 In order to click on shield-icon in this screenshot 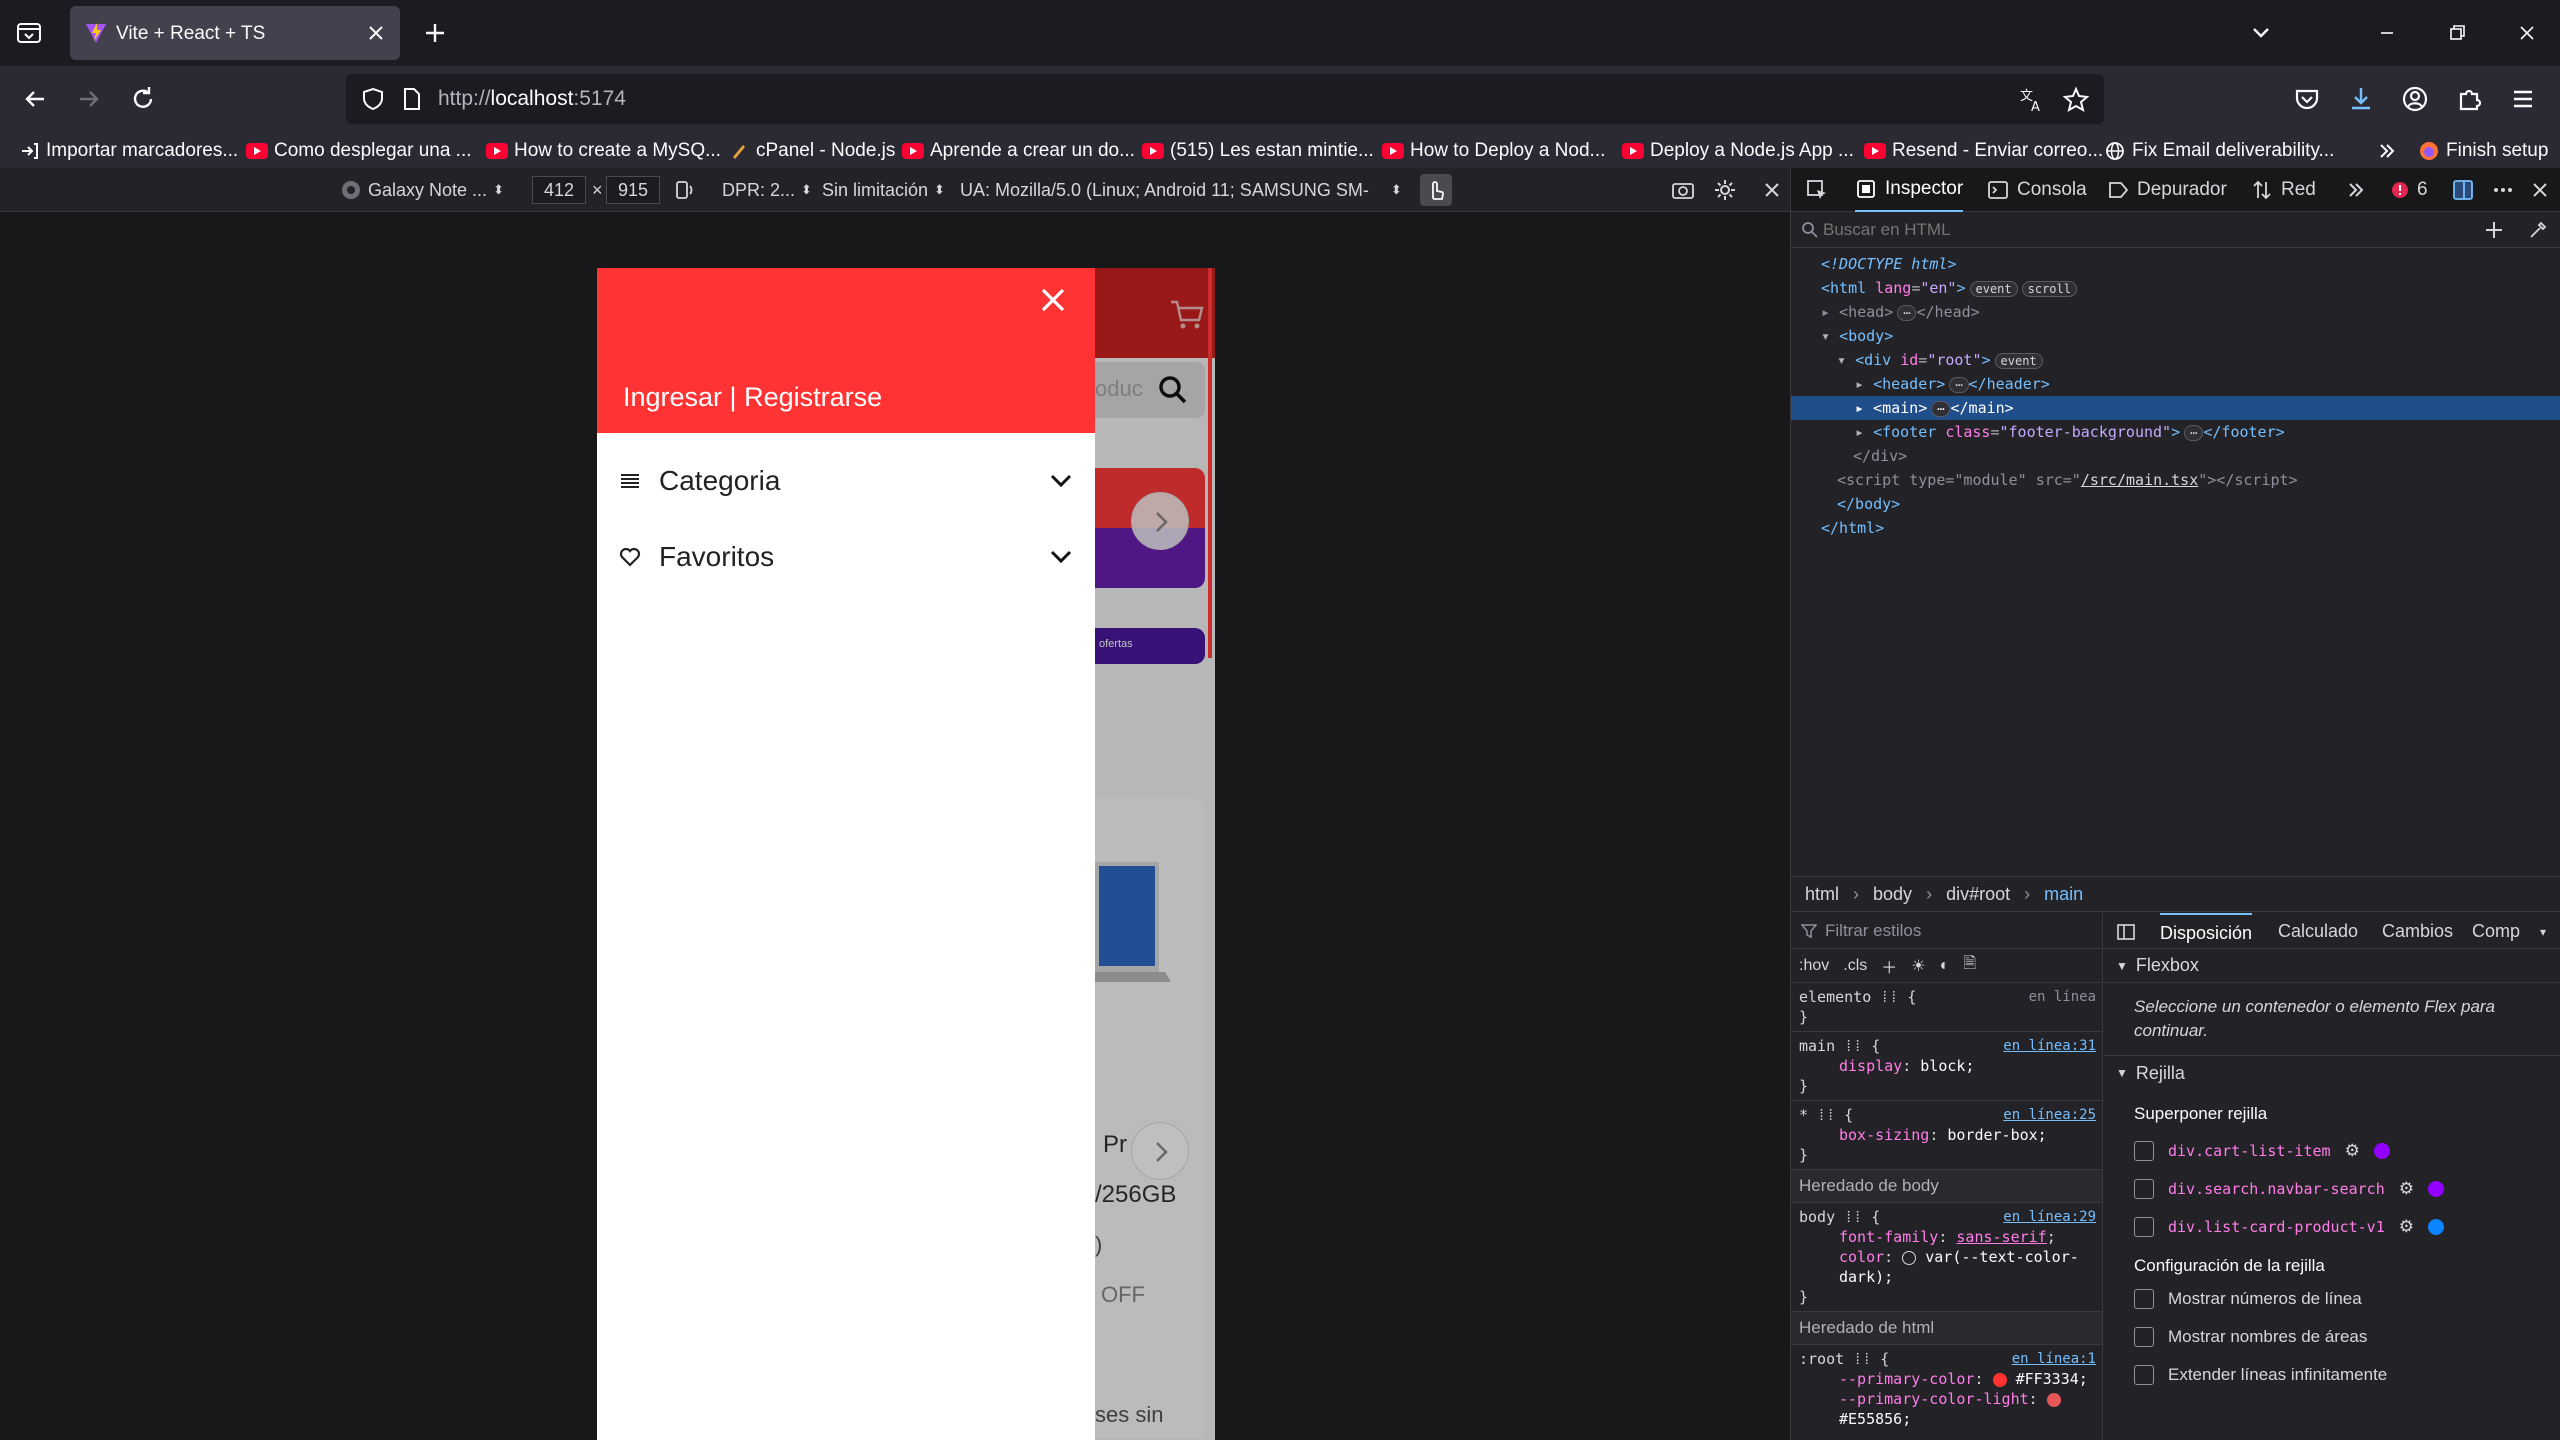, I will do `click(373, 99)`.